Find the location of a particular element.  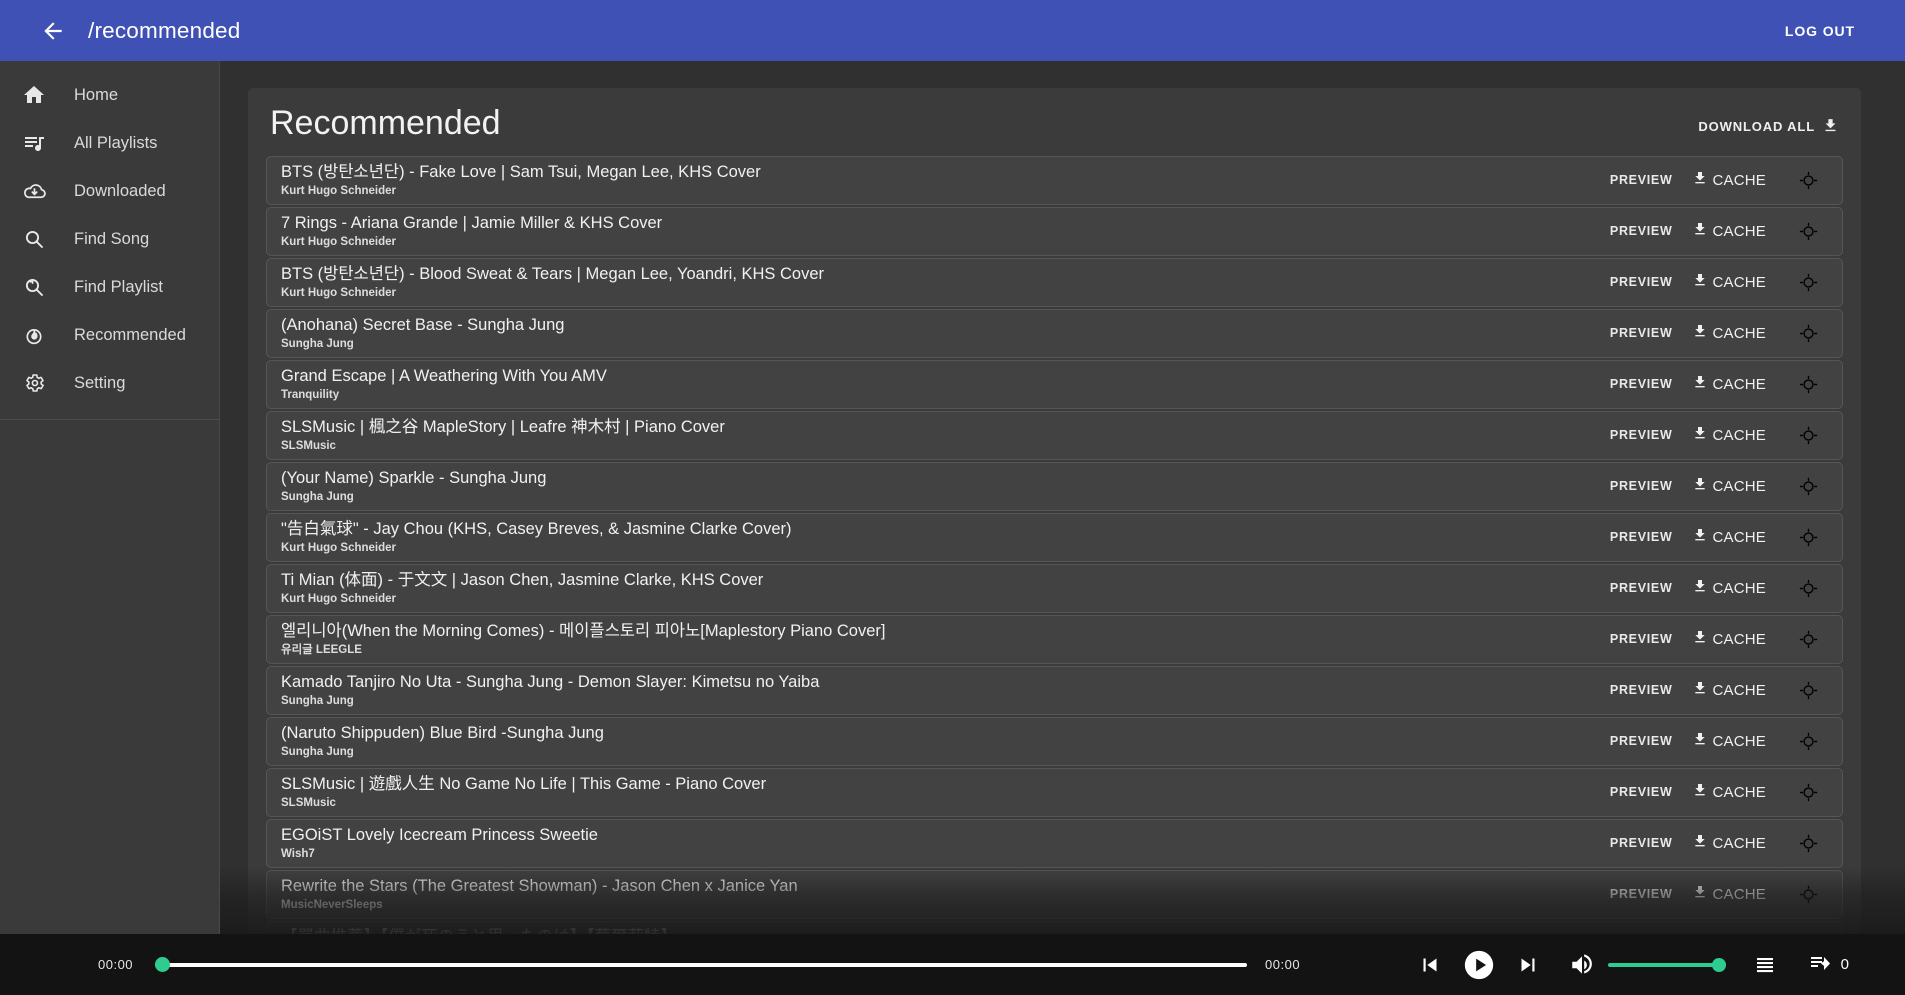

previous-button is located at coordinates (1430, 965).